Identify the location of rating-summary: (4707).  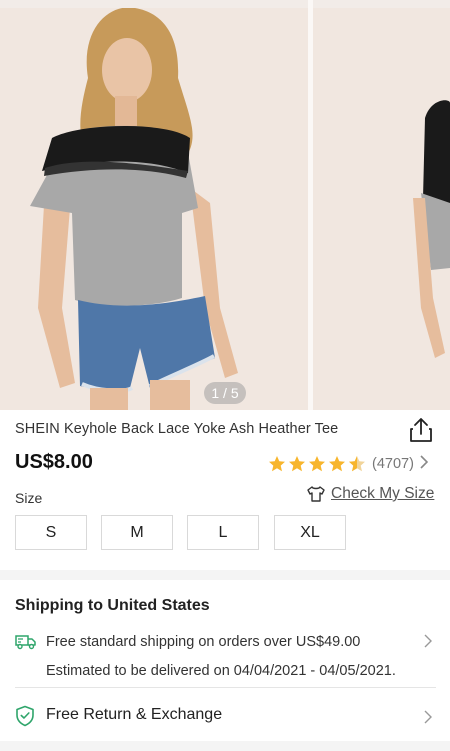
(348, 464).